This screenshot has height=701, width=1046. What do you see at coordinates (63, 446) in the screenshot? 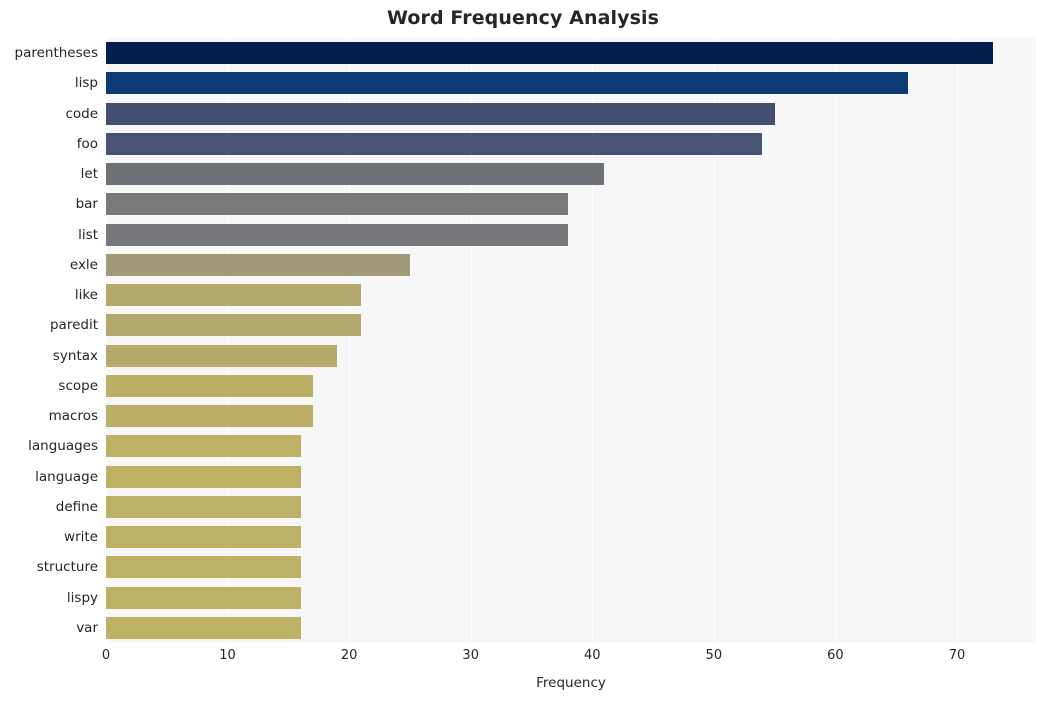
I see `y-tick-label: languages` at bounding box center [63, 446].